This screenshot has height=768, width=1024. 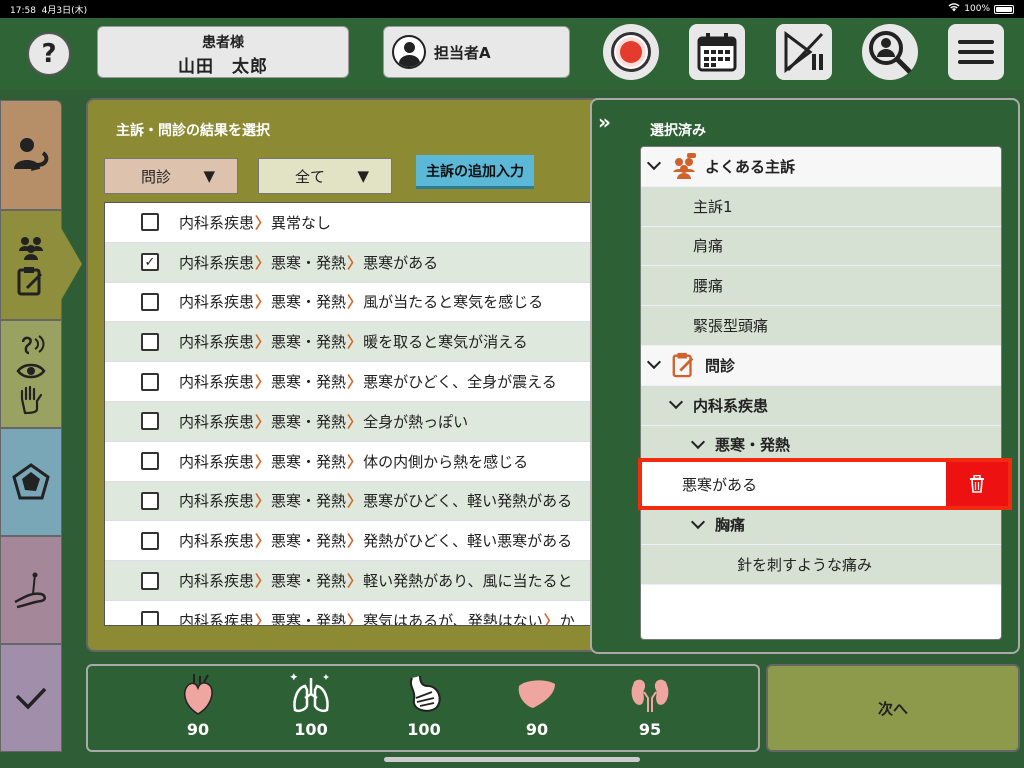 What do you see at coordinates (31, 374) in the screenshot?
I see `sidebar-tab-observation` at bounding box center [31, 374].